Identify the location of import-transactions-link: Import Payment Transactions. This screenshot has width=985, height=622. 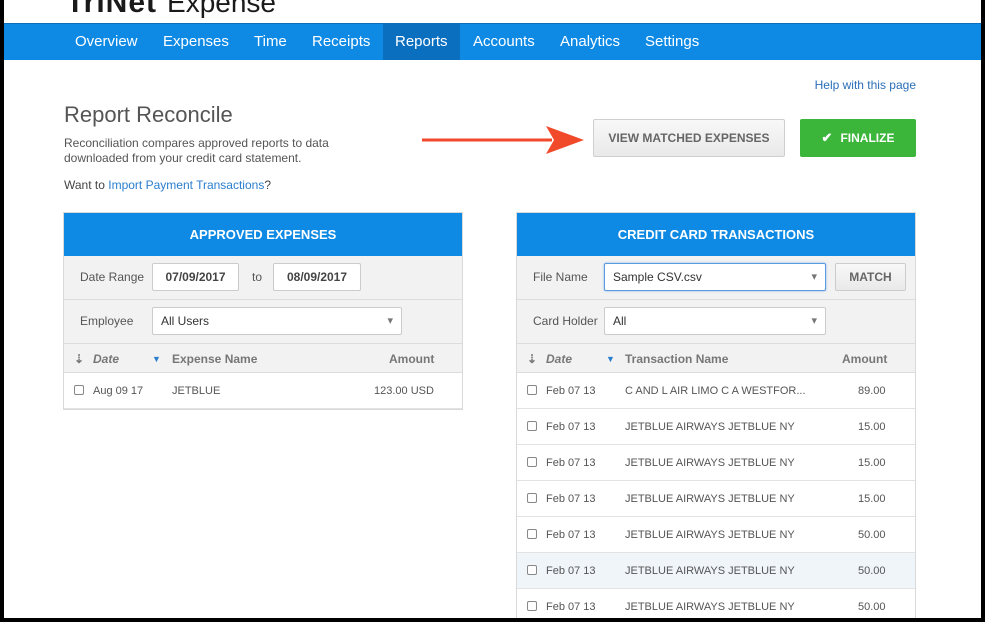
(186, 185).